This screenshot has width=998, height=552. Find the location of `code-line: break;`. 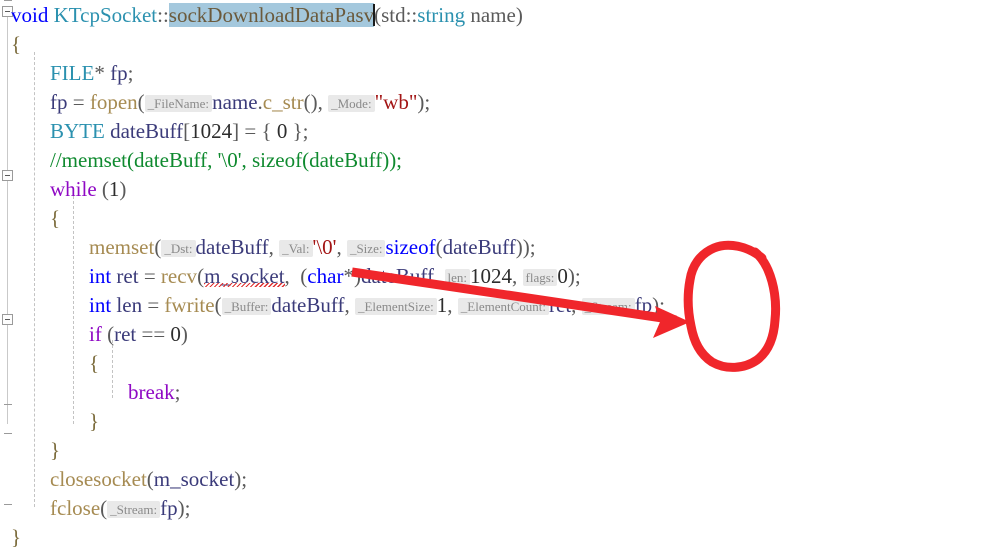

code-line: break; is located at coordinates (154, 392).